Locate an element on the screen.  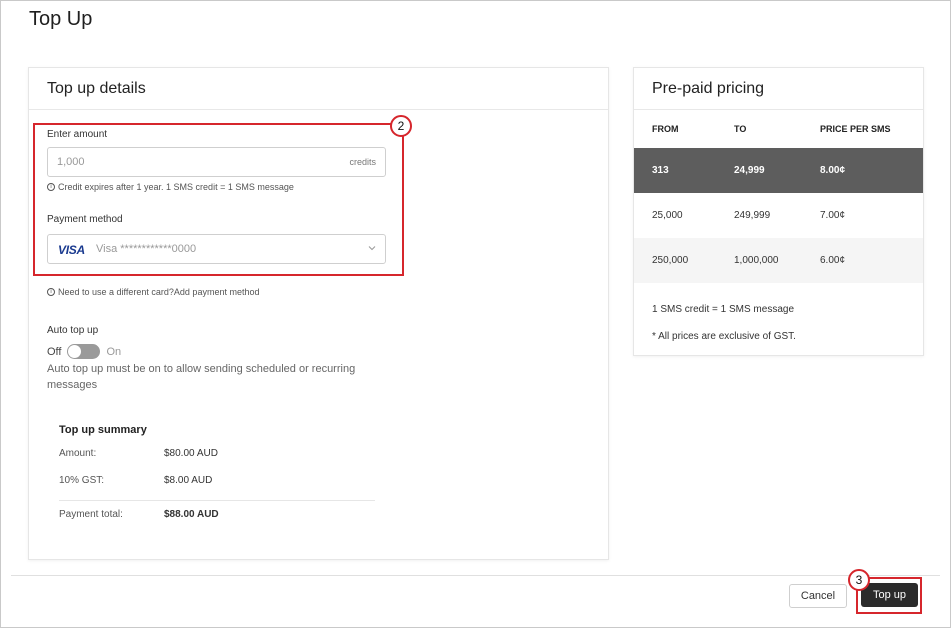
pricing-note-credit: 1 SMS credit = 1 SMS message is located at coordinates (723, 309).